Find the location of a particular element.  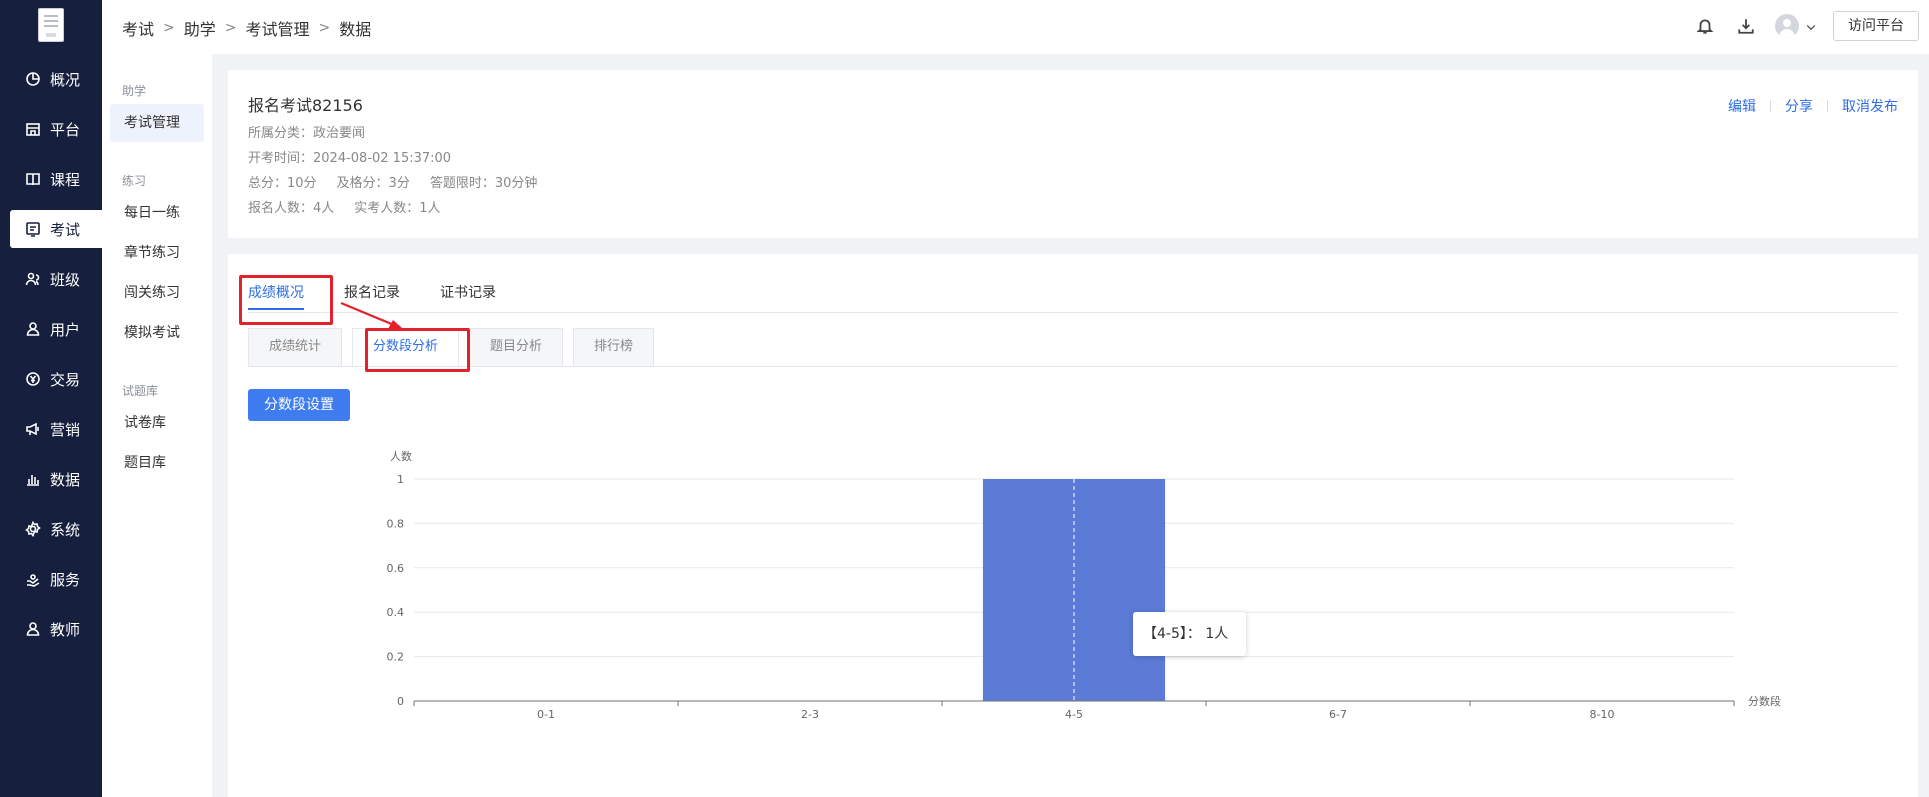

exam-scores: 总分：10分 及格分：3分 答题限时：30分钟 is located at coordinates (392, 181).